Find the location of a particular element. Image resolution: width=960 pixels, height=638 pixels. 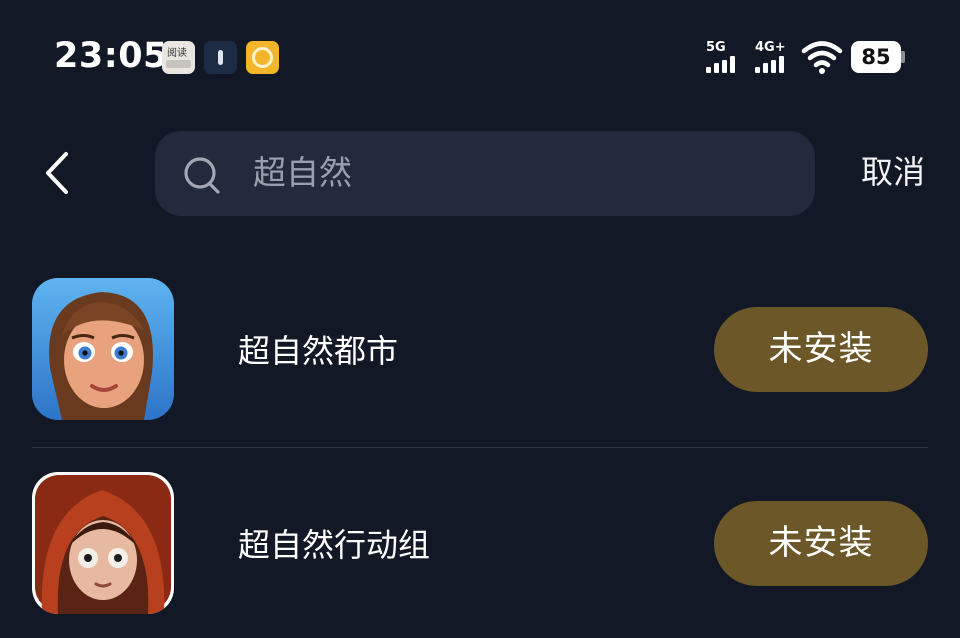

read-app-icon: 阅读 is located at coordinates (178, 57).